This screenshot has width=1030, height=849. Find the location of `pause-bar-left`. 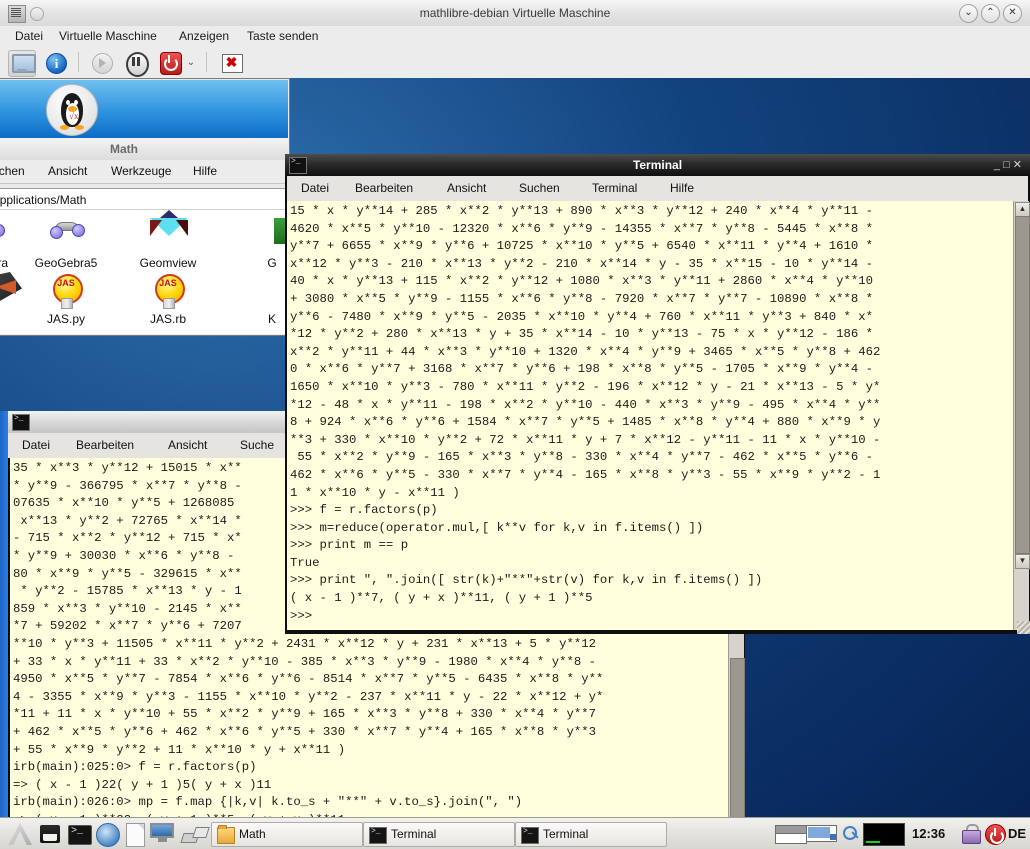

pause-bar-left is located at coordinates (133, 61).